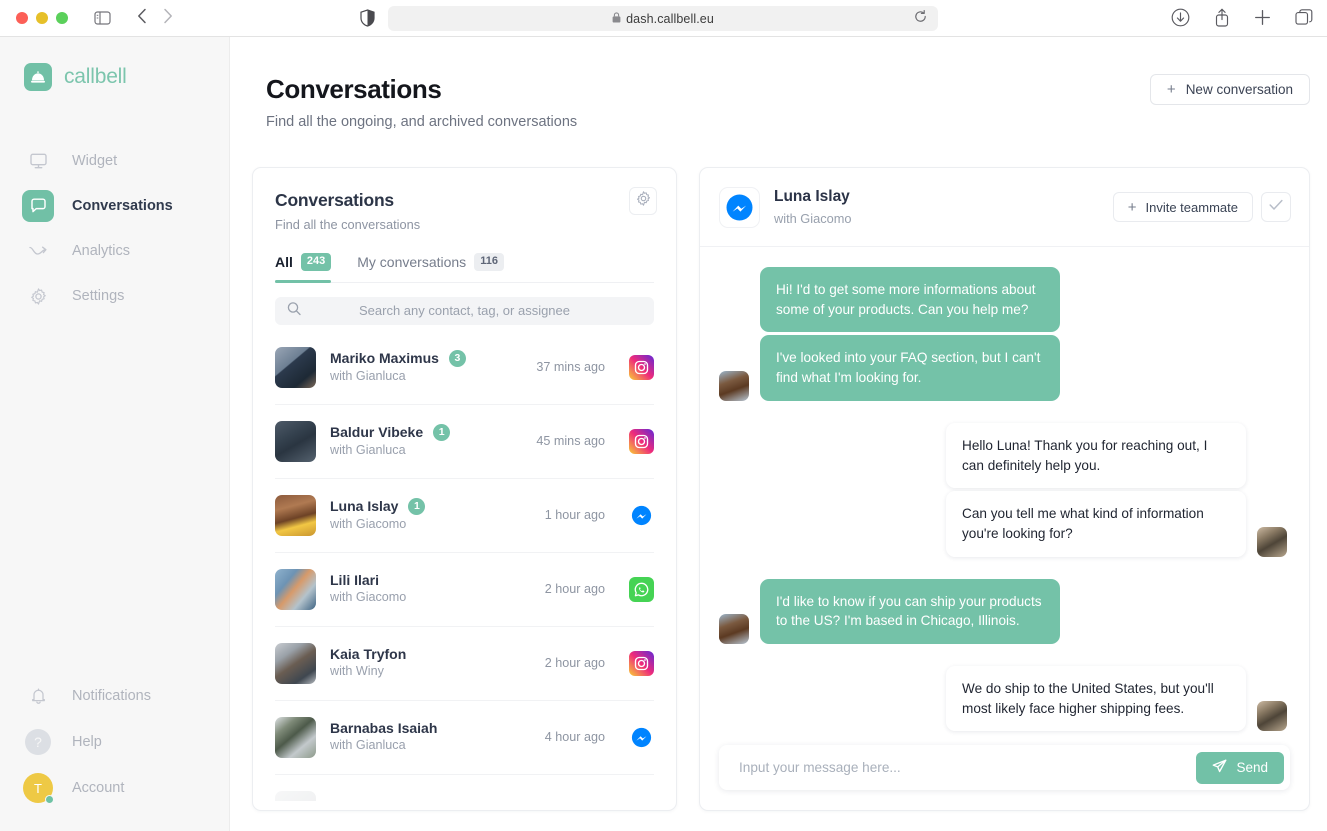  I want to click on list-item: Kaia Tryfon with Winy 2 hour ago, so click(464, 664).